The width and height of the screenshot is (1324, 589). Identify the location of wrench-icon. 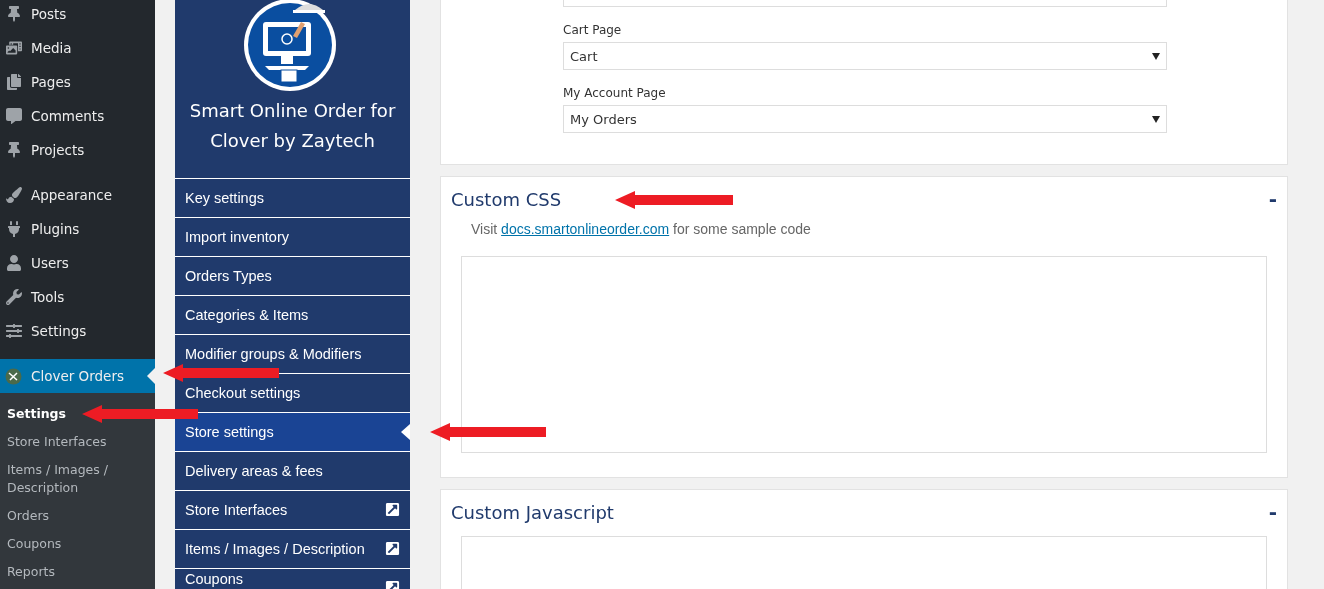
(13, 297).